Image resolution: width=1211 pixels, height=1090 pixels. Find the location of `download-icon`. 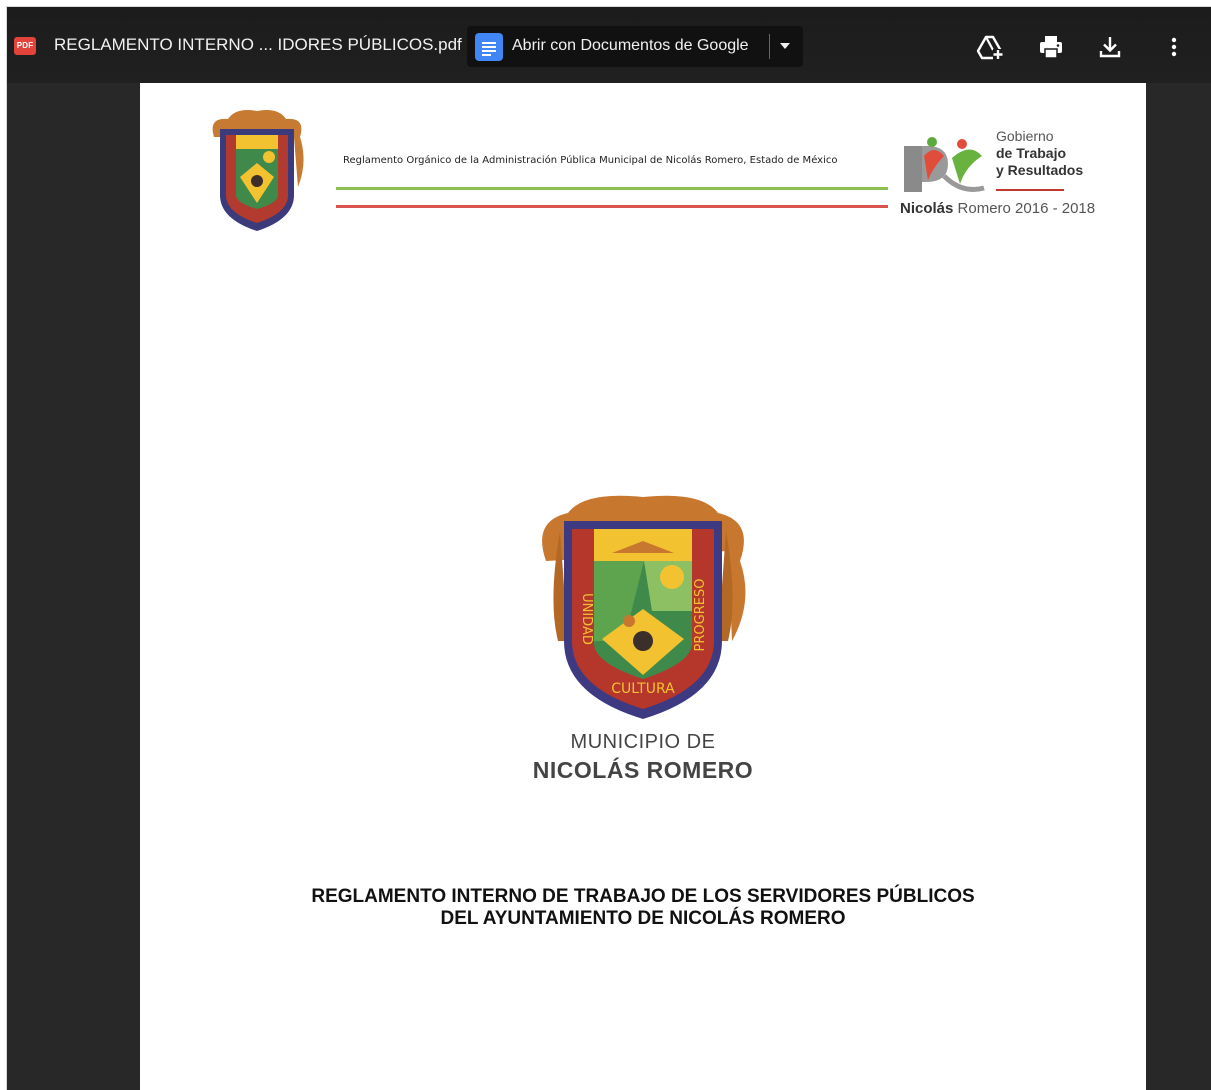

download-icon is located at coordinates (1110, 47).